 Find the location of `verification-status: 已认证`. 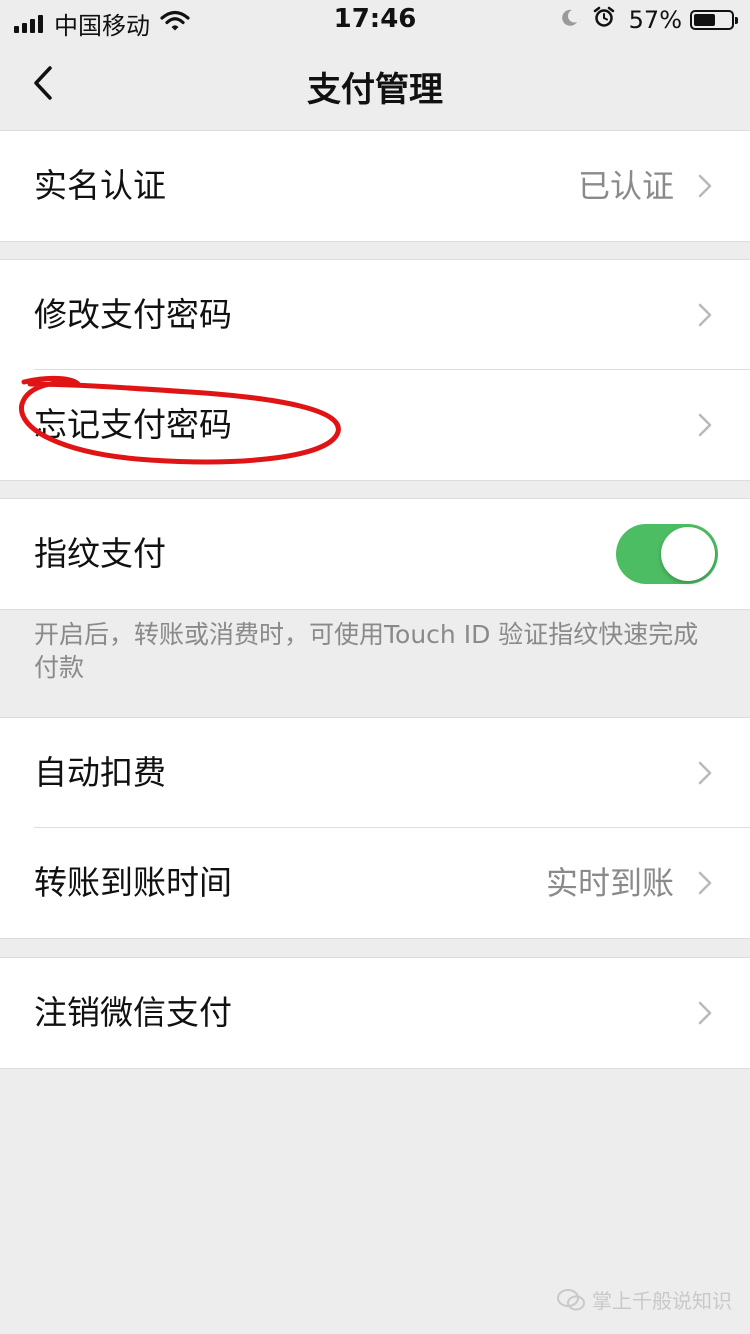

verification-status: 已认证 is located at coordinates (625, 186).